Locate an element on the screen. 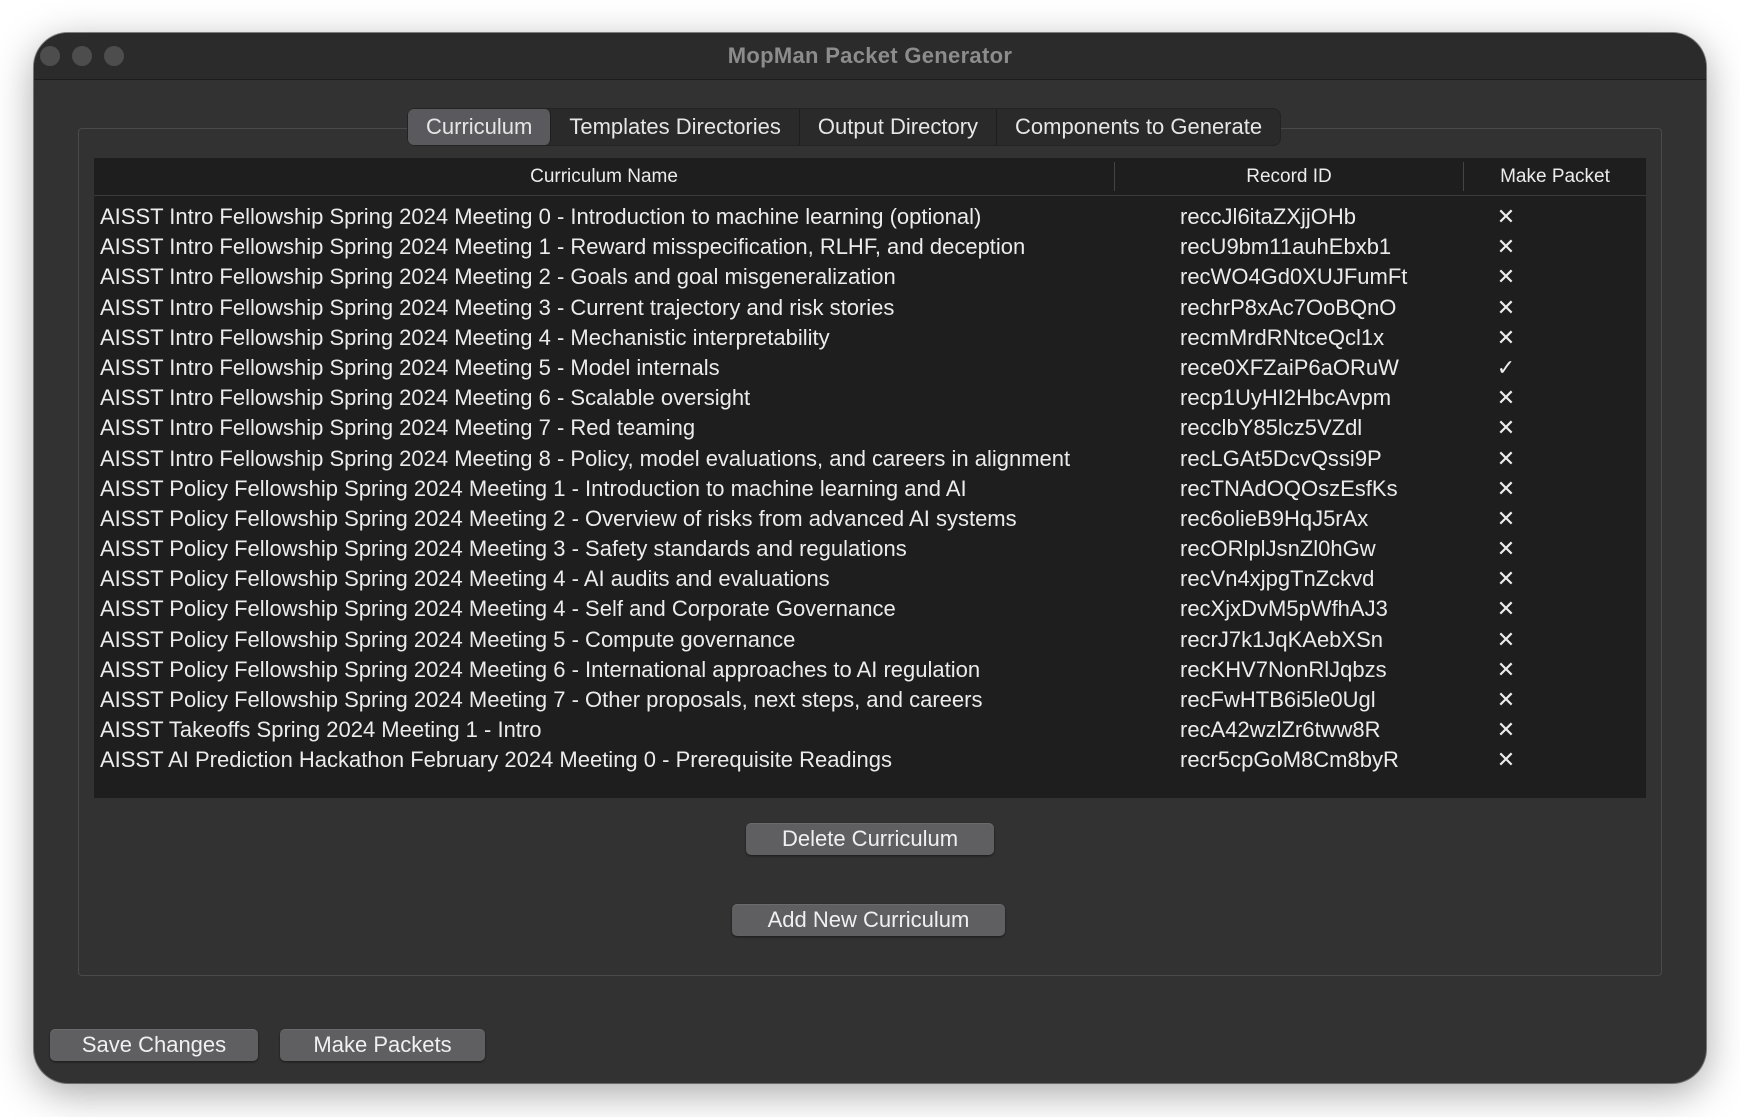 The width and height of the screenshot is (1740, 1117). table-header: Curriculum Name Record ID Make Packet is located at coordinates (870, 177).